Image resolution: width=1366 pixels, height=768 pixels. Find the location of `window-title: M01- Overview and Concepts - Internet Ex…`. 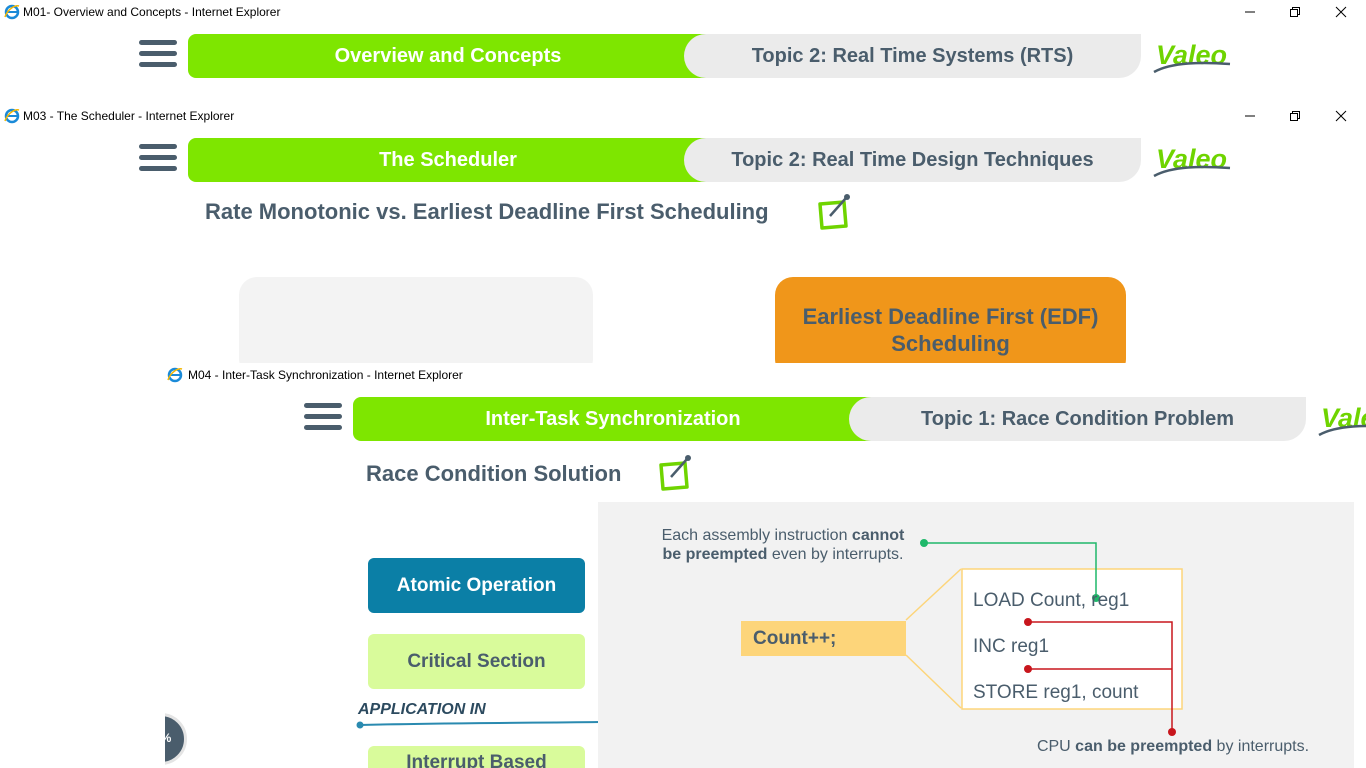

window-title: M01- Overview and Concepts - Internet Ex… is located at coordinates (152, 12).